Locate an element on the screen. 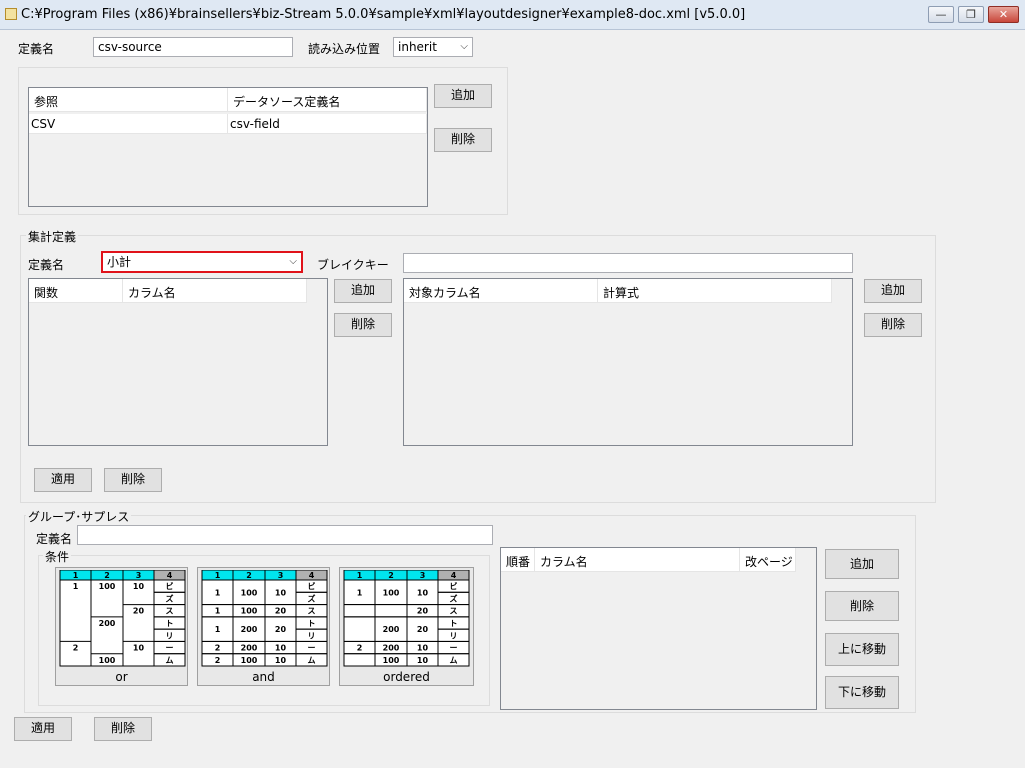  option-or-caption: or is located at coordinates (121, 677).